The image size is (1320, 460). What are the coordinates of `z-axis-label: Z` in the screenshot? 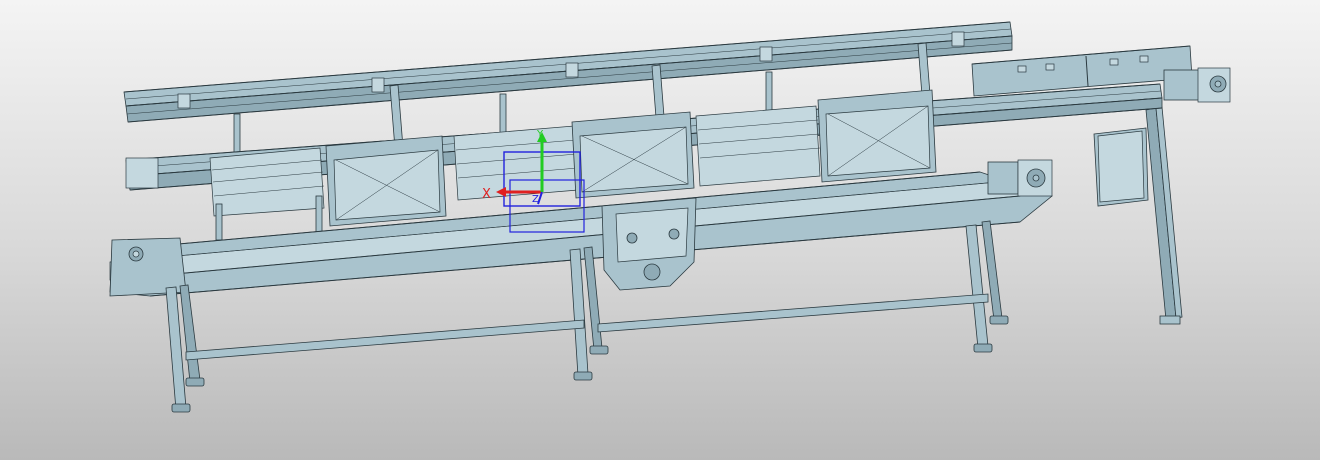 It's located at (535, 199).